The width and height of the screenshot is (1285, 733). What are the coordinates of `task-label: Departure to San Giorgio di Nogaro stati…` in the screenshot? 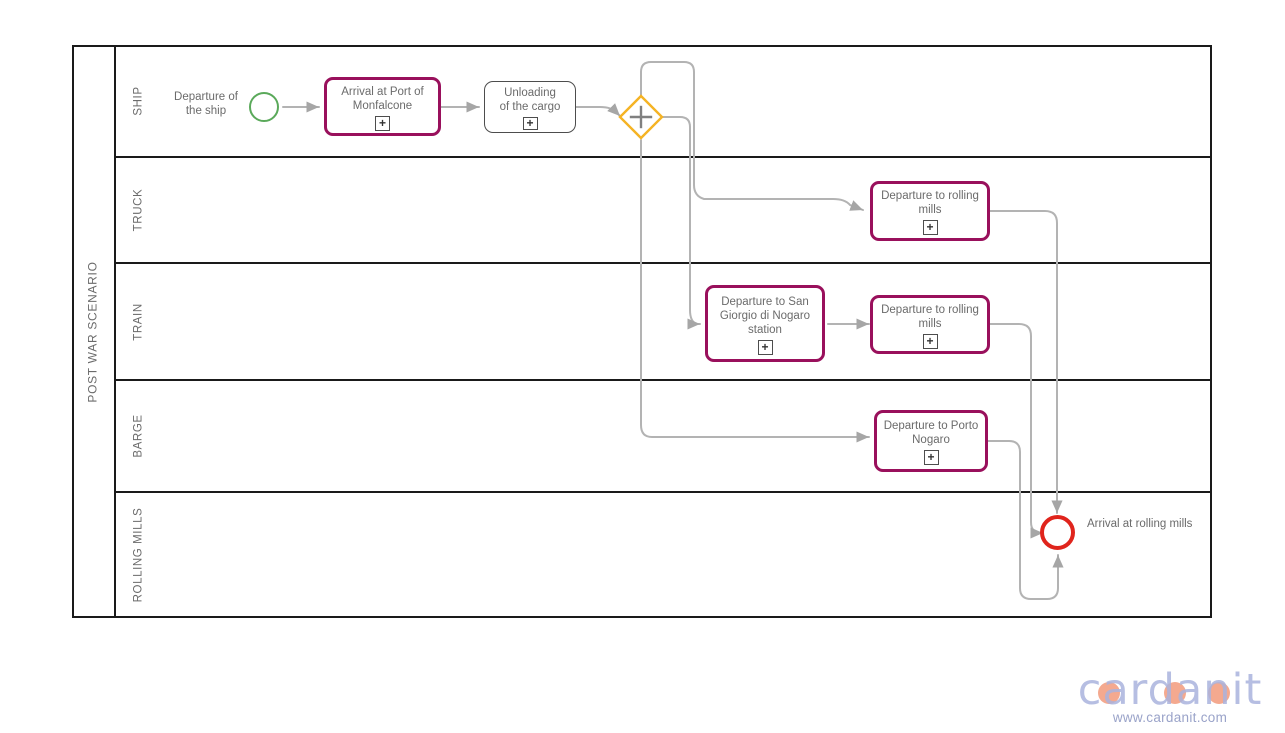 It's located at (765, 315).